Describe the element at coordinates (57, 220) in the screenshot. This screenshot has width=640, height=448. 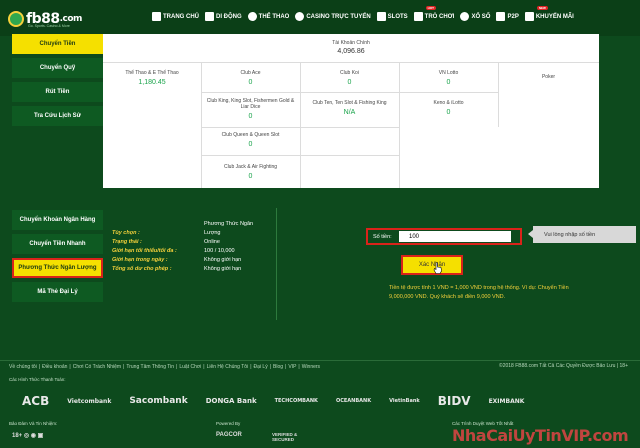
I see `method-bank-transfer: Chuyển Khoản Ngân Hàng` at that location.